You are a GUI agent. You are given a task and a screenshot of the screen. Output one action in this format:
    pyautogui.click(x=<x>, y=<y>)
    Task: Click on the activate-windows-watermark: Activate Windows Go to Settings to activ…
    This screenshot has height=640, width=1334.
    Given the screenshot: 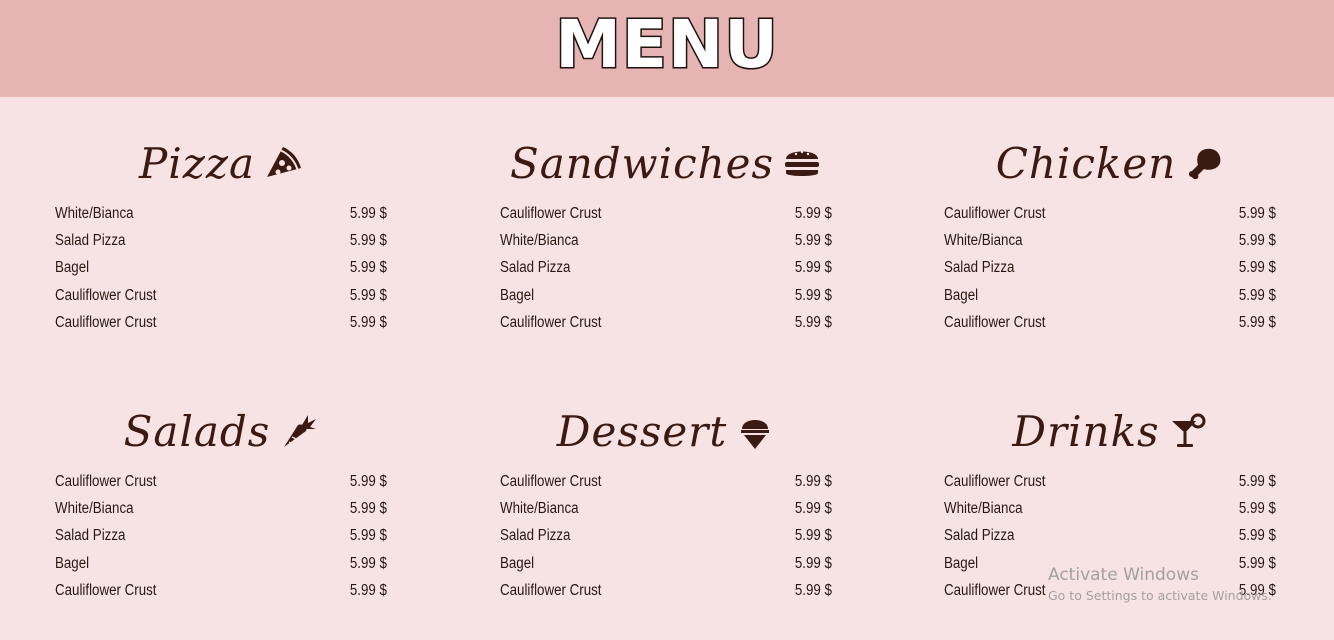 What is the action you would take?
    pyautogui.click(x=1160, y=584)
    